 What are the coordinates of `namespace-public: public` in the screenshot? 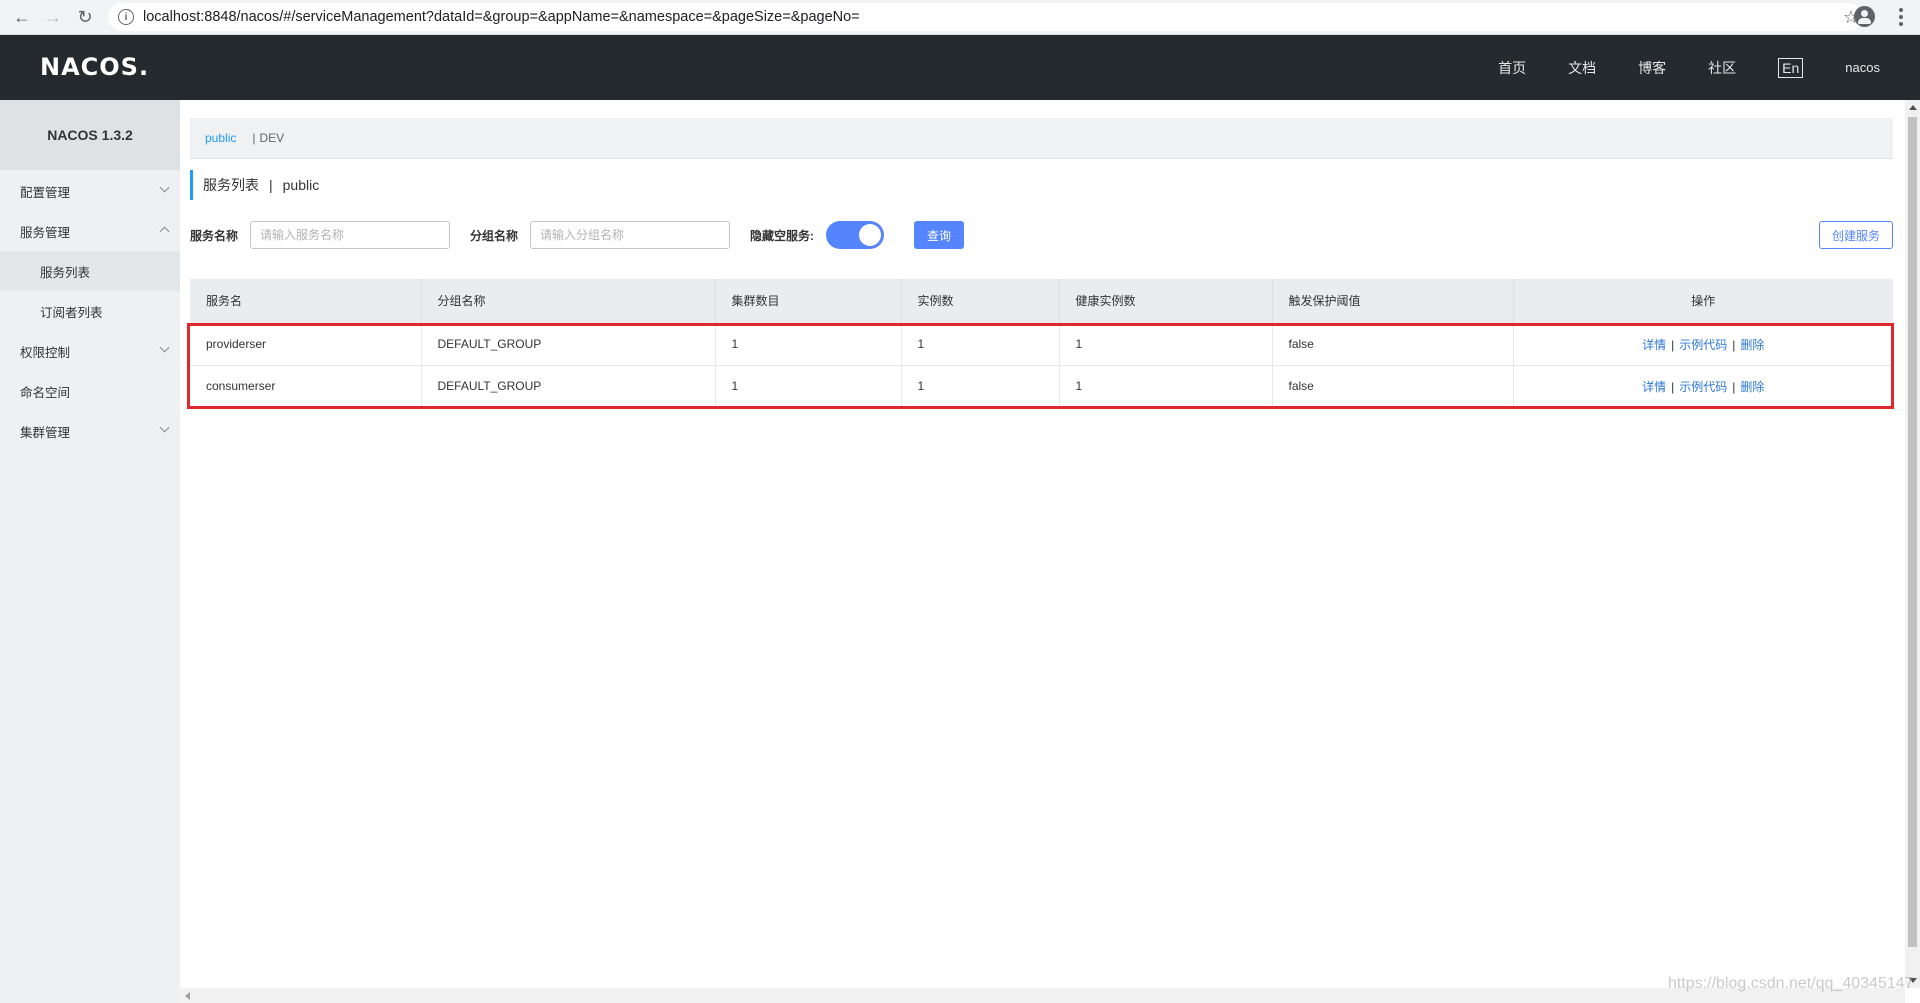 It's located at (220, 138).